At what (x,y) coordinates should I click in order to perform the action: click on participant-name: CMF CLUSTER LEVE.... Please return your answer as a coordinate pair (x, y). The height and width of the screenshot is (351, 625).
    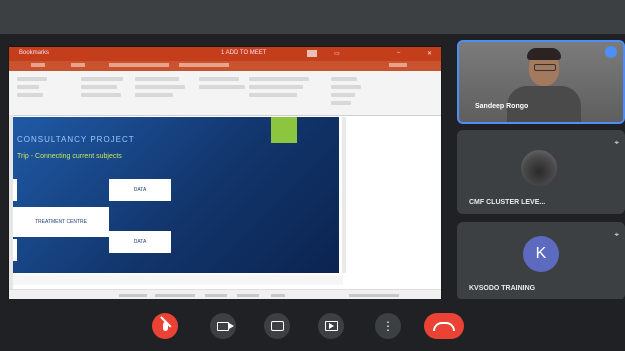
    Looking at the image, I should click on (507, 202).